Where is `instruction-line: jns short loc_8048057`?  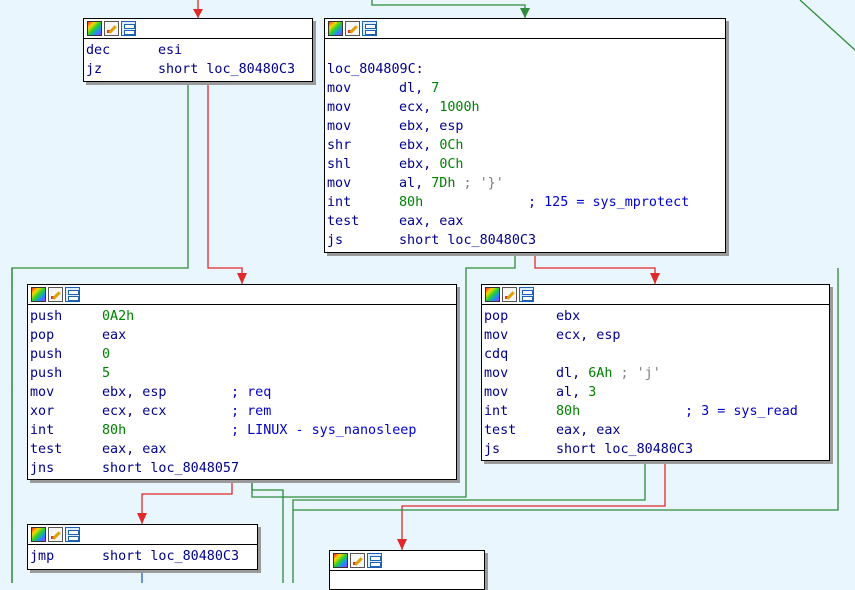 instruction-line: jns short loc_8048057 is located at coordinates (243, 468).